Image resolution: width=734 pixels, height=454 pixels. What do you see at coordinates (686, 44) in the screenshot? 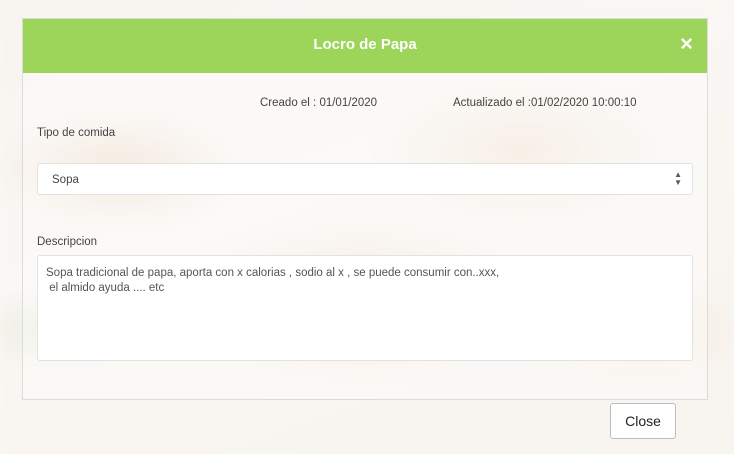
I see `close-icon: ×` at bounding box center [686, 44].